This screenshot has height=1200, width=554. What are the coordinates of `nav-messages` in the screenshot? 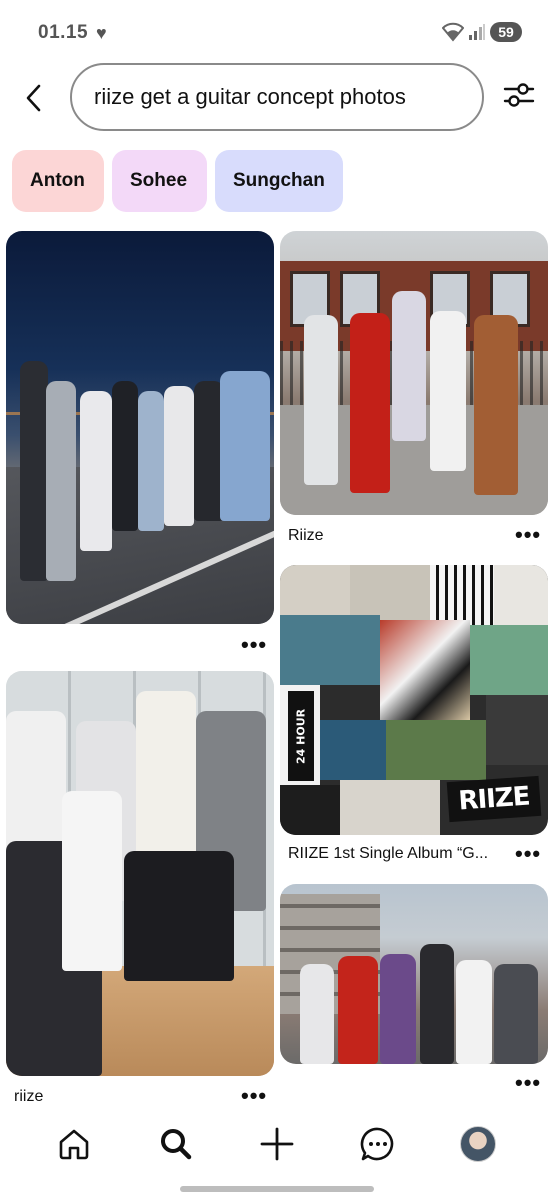 It's located at (378, 1144).